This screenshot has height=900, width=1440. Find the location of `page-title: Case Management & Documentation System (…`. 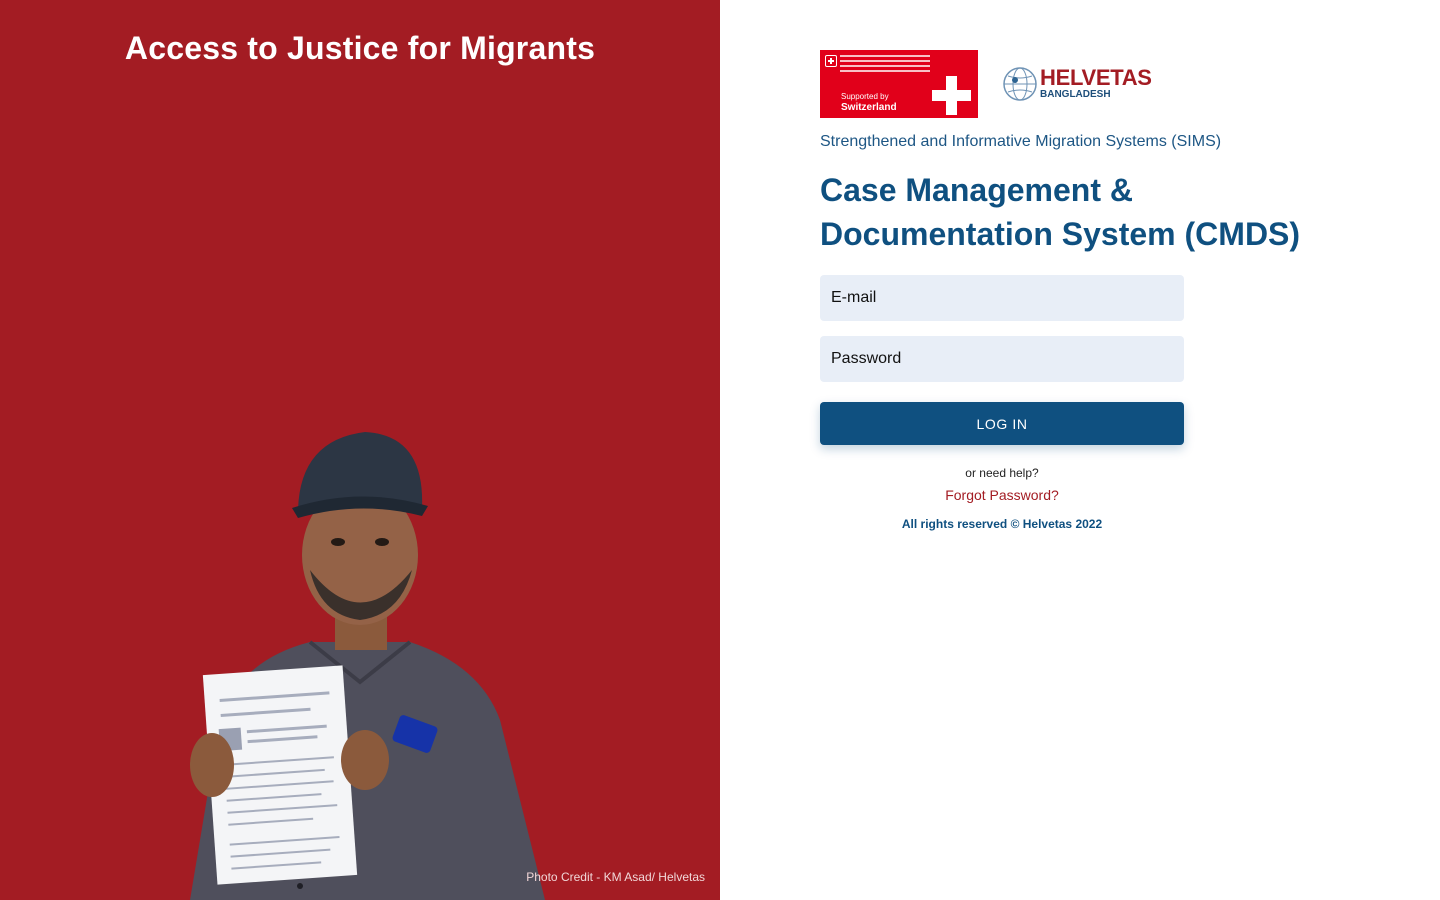

page-title: Case Management & Documentation System (… is located at coordinates (1060, 212).